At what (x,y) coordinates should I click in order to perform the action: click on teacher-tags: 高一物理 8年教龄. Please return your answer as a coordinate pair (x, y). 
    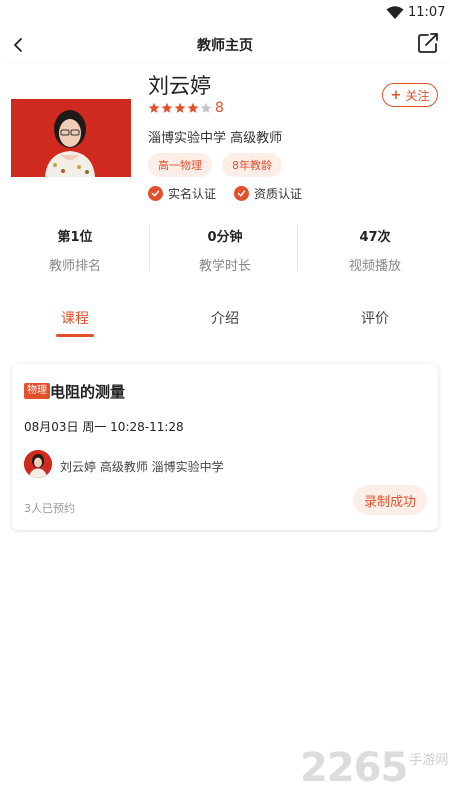
    Looking at the image, I should click on (220, 165).